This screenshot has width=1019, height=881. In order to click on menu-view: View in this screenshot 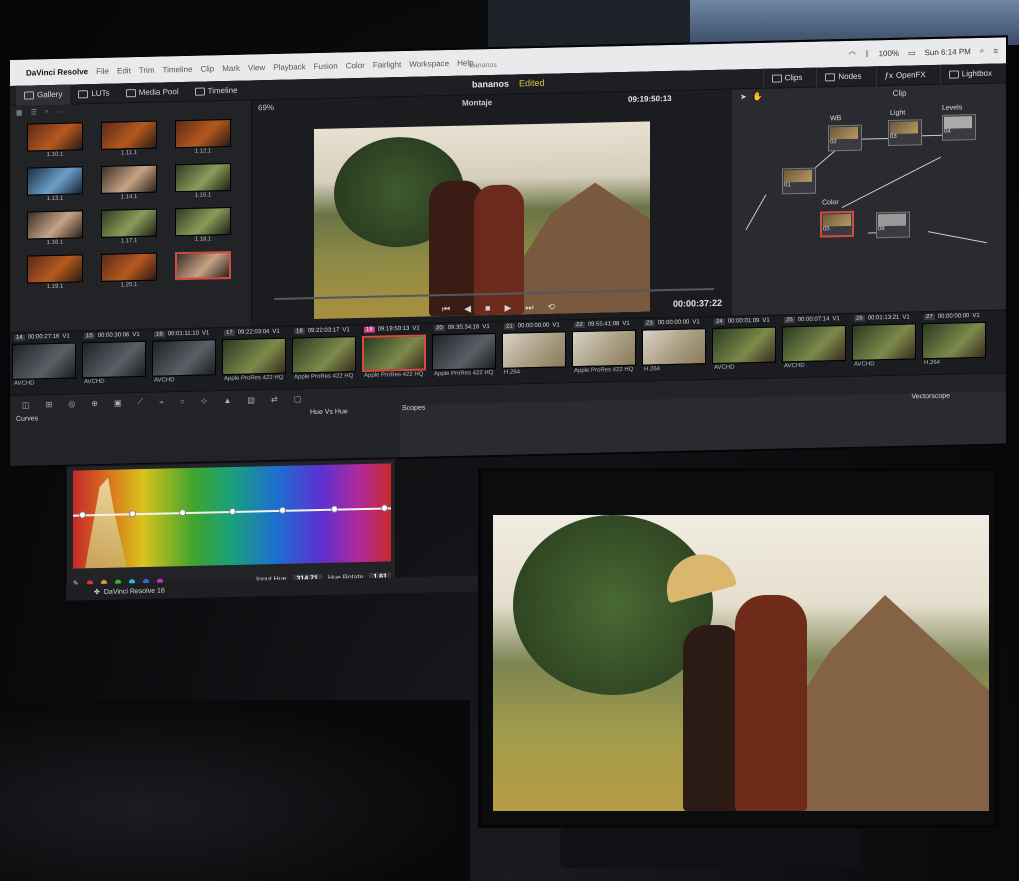, I will do `click(256, 67)`.